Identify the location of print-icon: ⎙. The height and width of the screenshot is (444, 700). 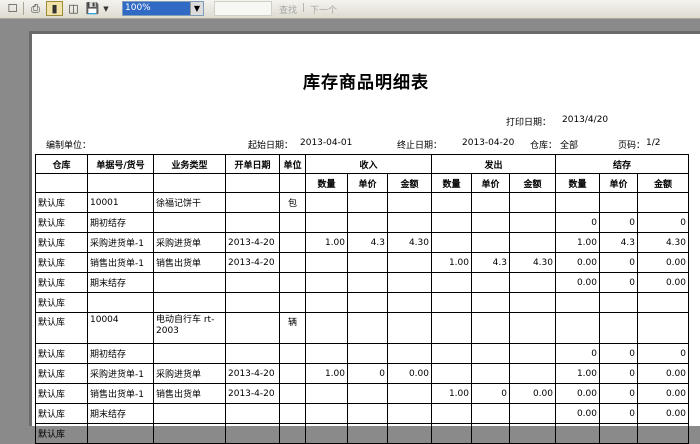
(35, 8).